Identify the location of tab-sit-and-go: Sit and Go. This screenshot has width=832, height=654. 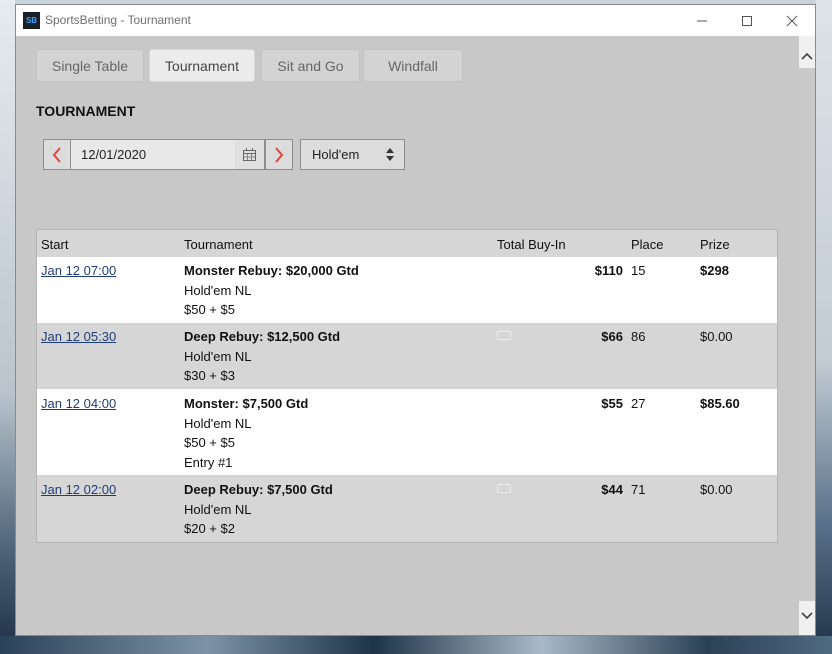
(310, 65).